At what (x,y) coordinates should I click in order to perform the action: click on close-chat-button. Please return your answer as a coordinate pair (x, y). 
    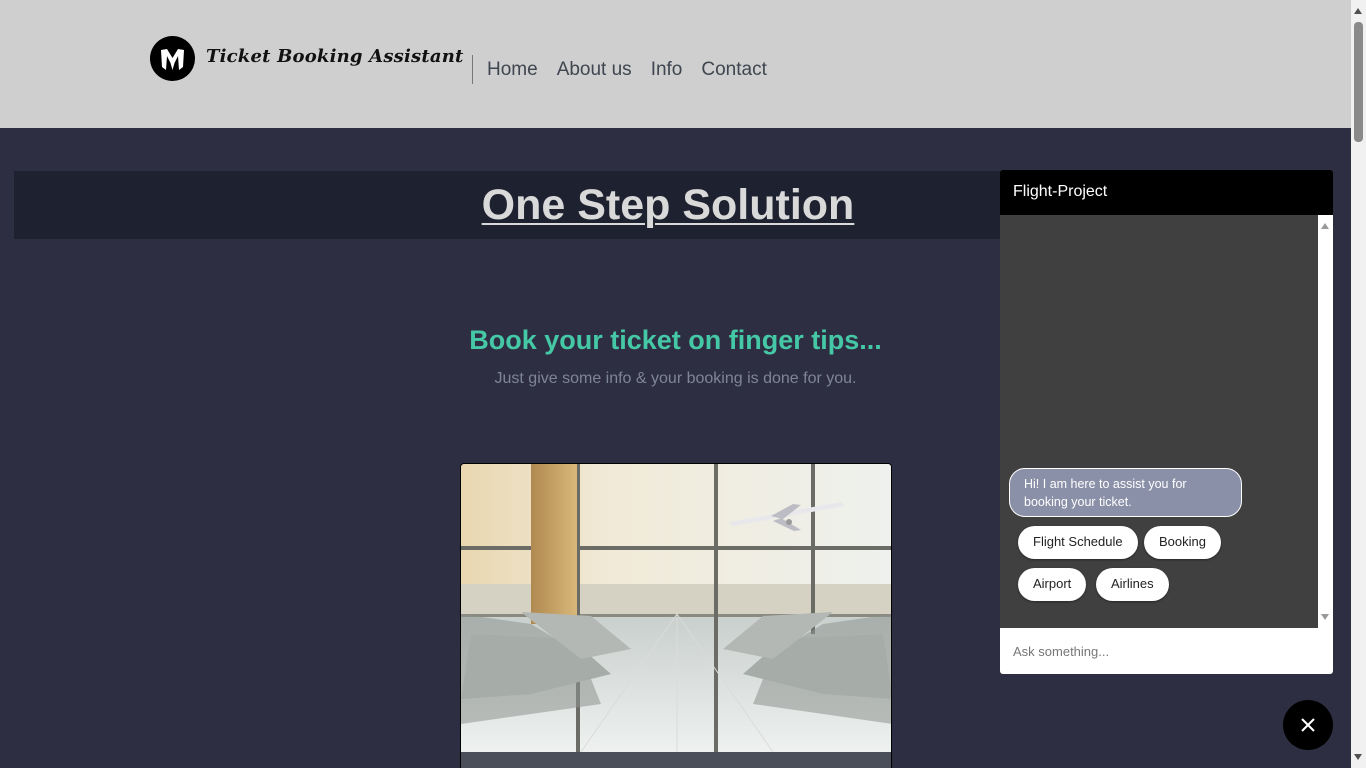
    Looking at the image, I should click on (1308, 725).